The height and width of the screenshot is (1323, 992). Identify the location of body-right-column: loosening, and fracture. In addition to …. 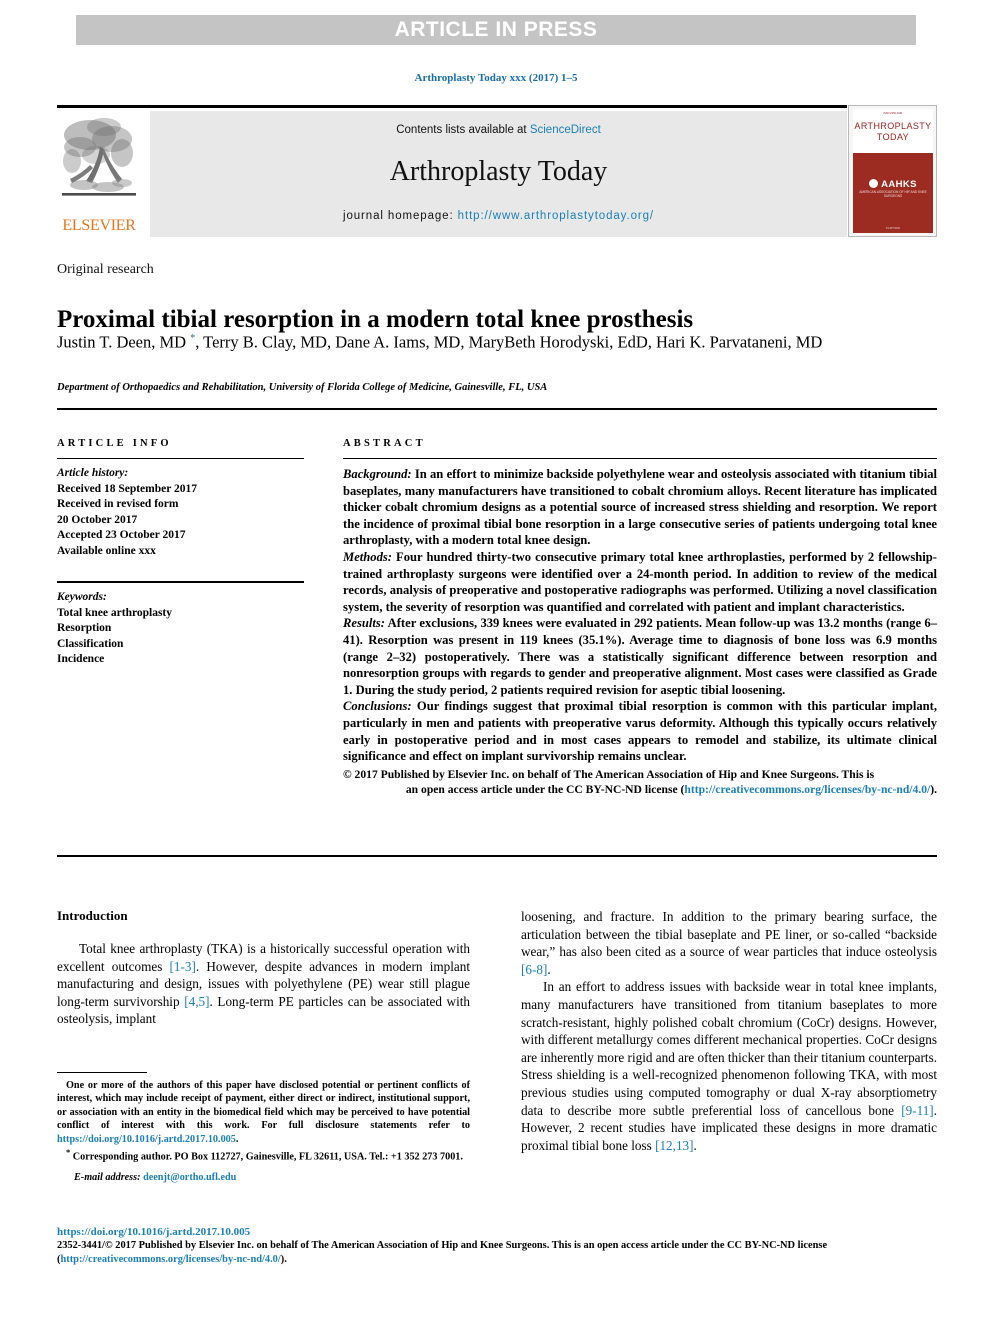
(729, 1031).